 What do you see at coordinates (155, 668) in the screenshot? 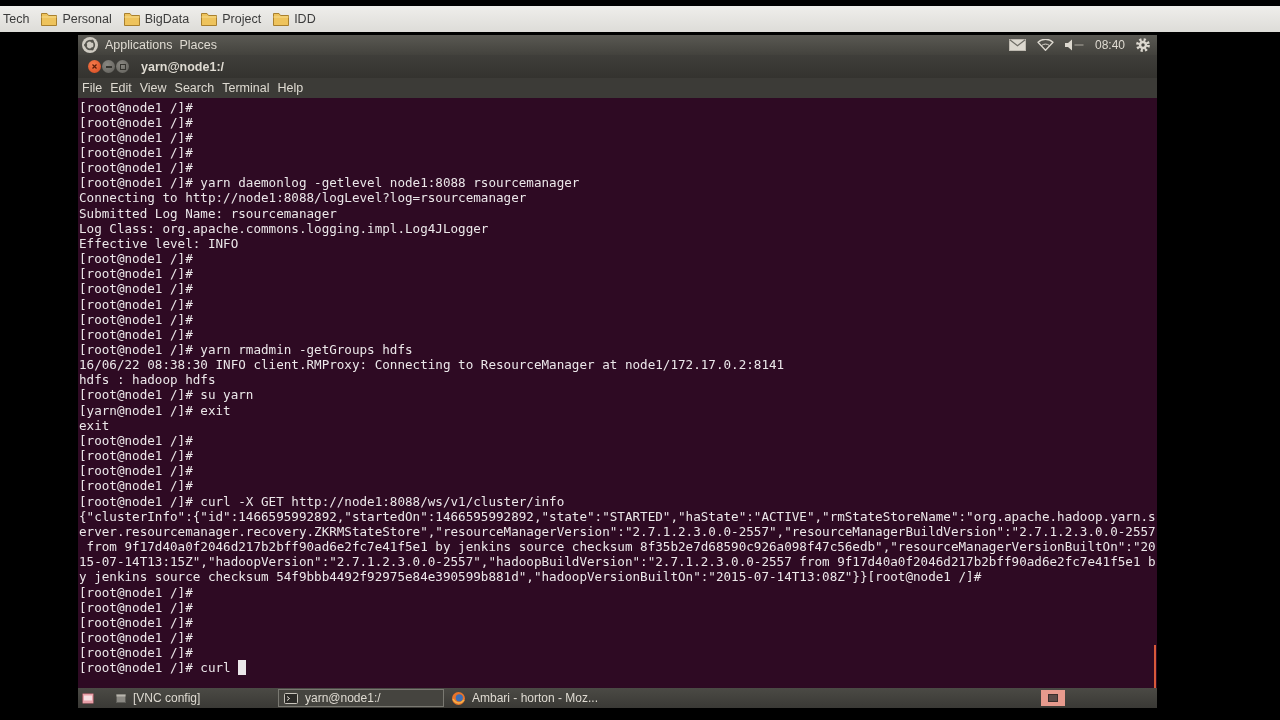
I see `terminal-line: [root@node1 /]# curl` at bounding box center [155, 668].